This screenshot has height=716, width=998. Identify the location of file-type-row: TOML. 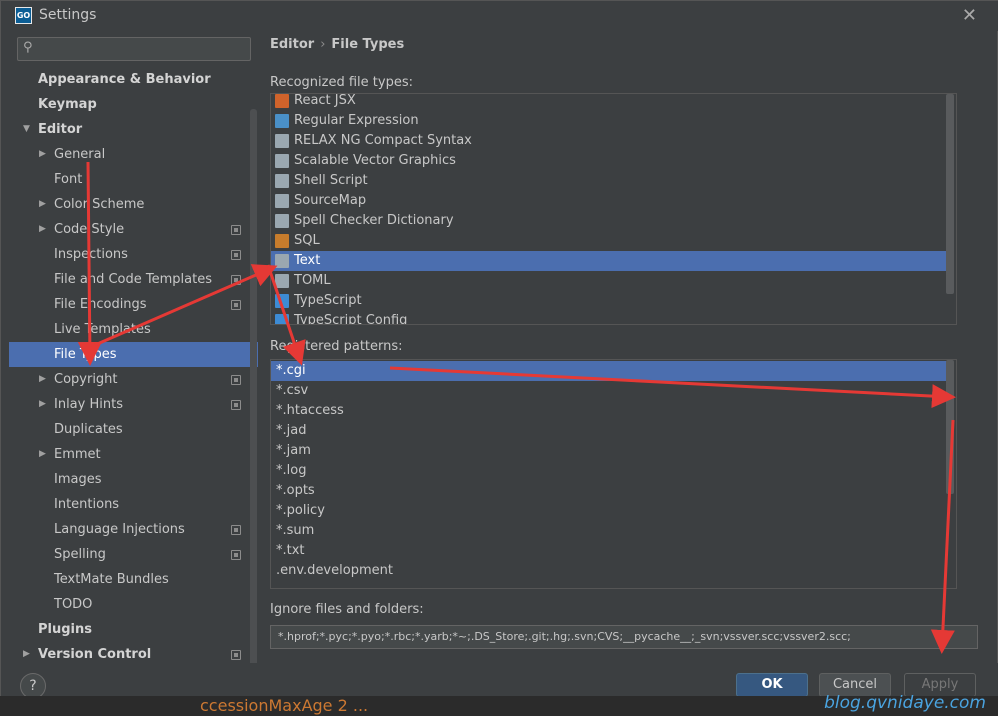
(609, 281).